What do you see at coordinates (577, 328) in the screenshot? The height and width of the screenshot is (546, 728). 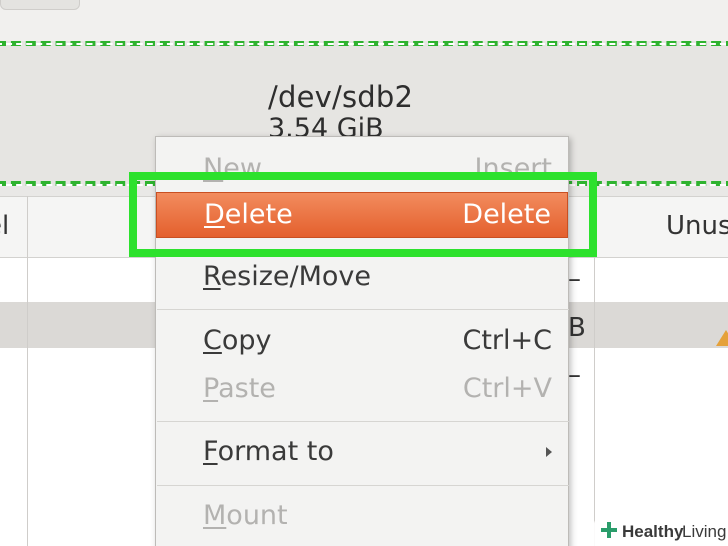 I see `table-cell: B` at bounding box center [577, 328].